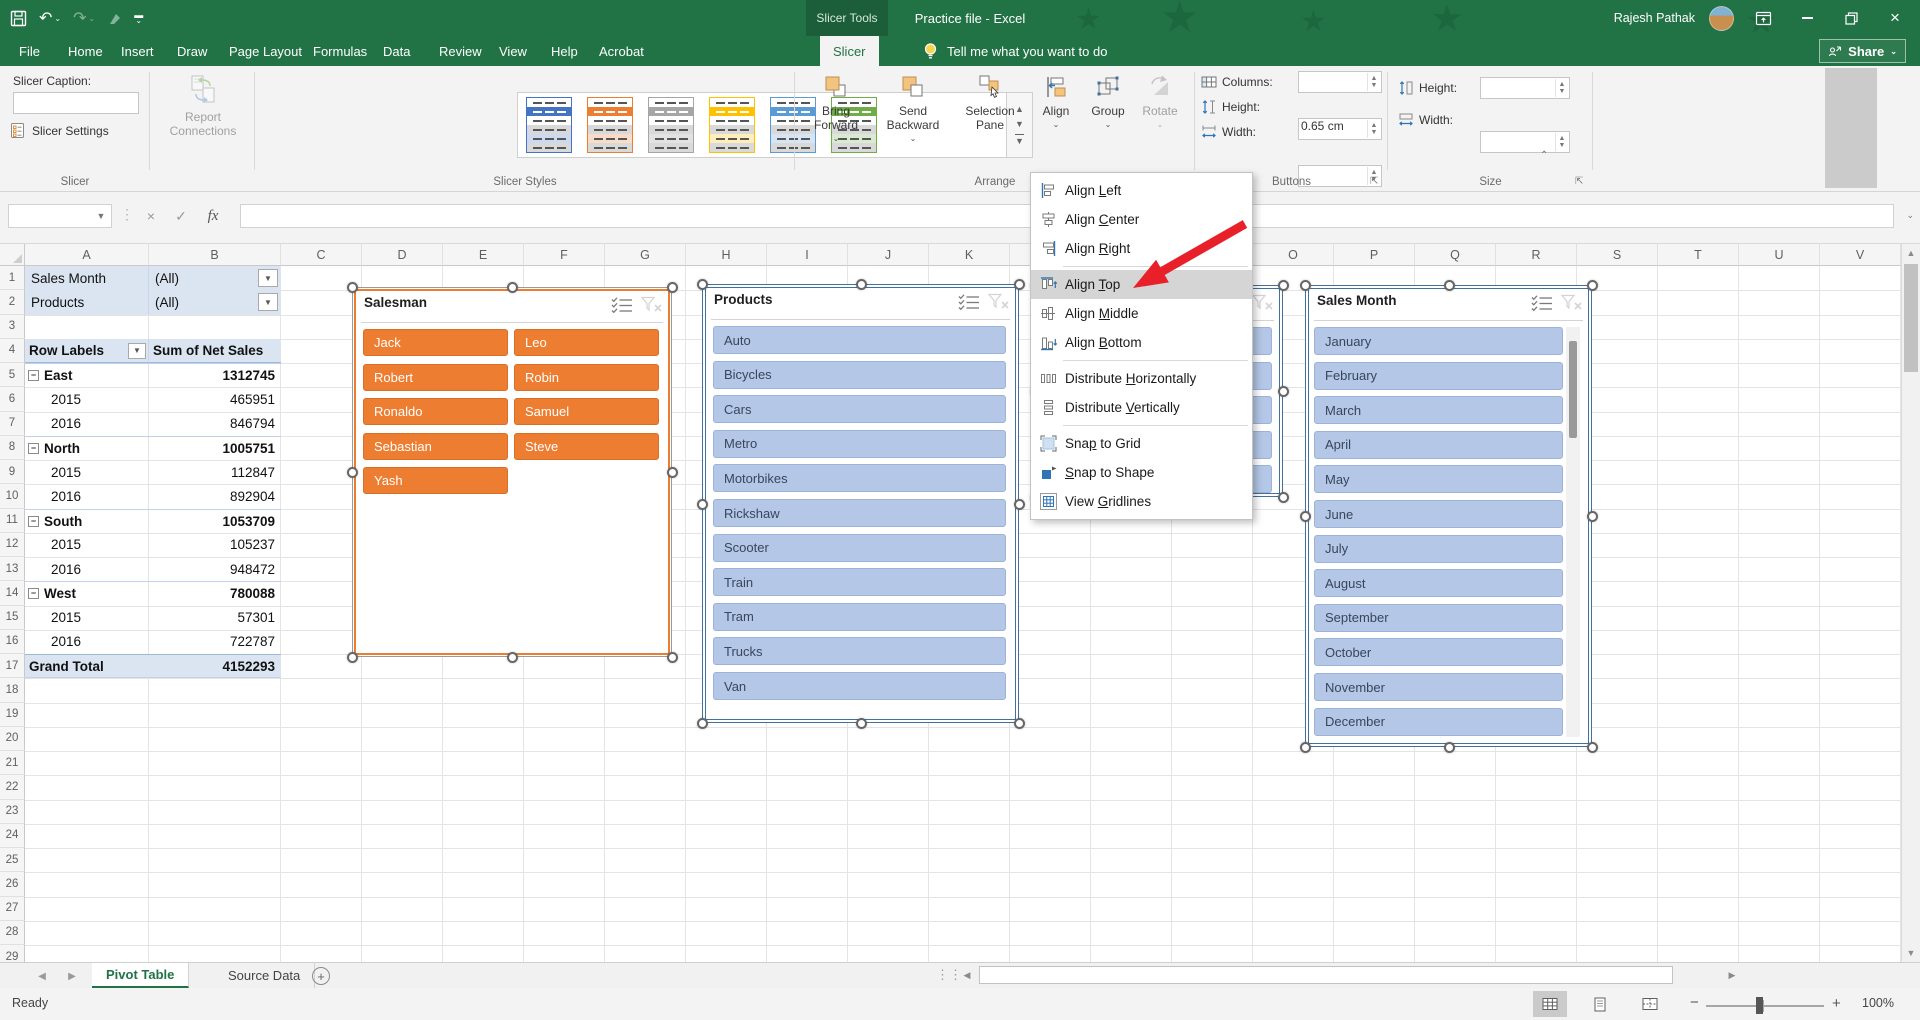 Image resolution: width=1920 pixels, height=1020 pixels. Describe the element at coordinates (1544, 155) in the screenshot. I see `collapse-ribbon-icon: ⌃` at that location.